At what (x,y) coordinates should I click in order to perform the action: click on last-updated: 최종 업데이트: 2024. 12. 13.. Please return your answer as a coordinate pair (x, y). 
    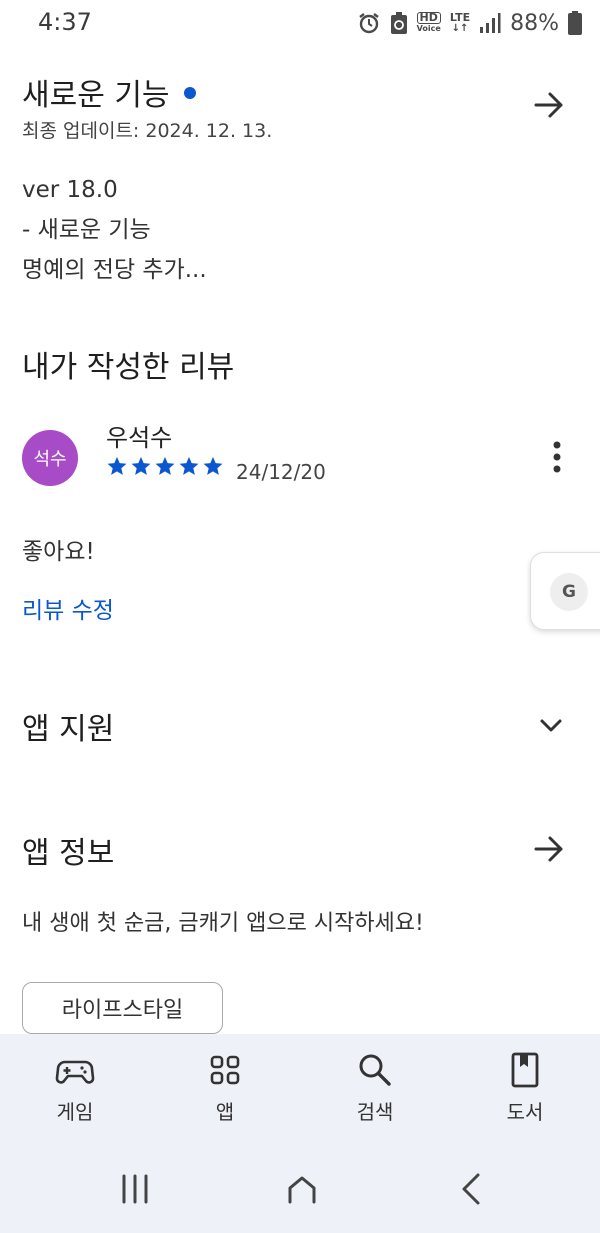
    Looking at the image, I should click on (147, 131).